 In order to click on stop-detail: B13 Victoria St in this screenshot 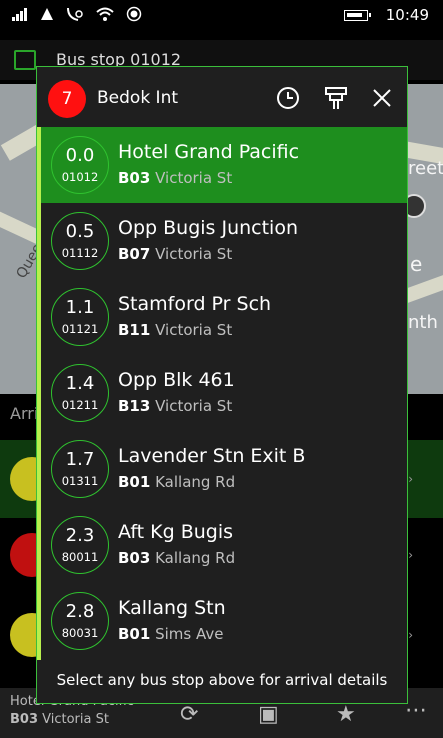, I will do `click(175, 406)`.